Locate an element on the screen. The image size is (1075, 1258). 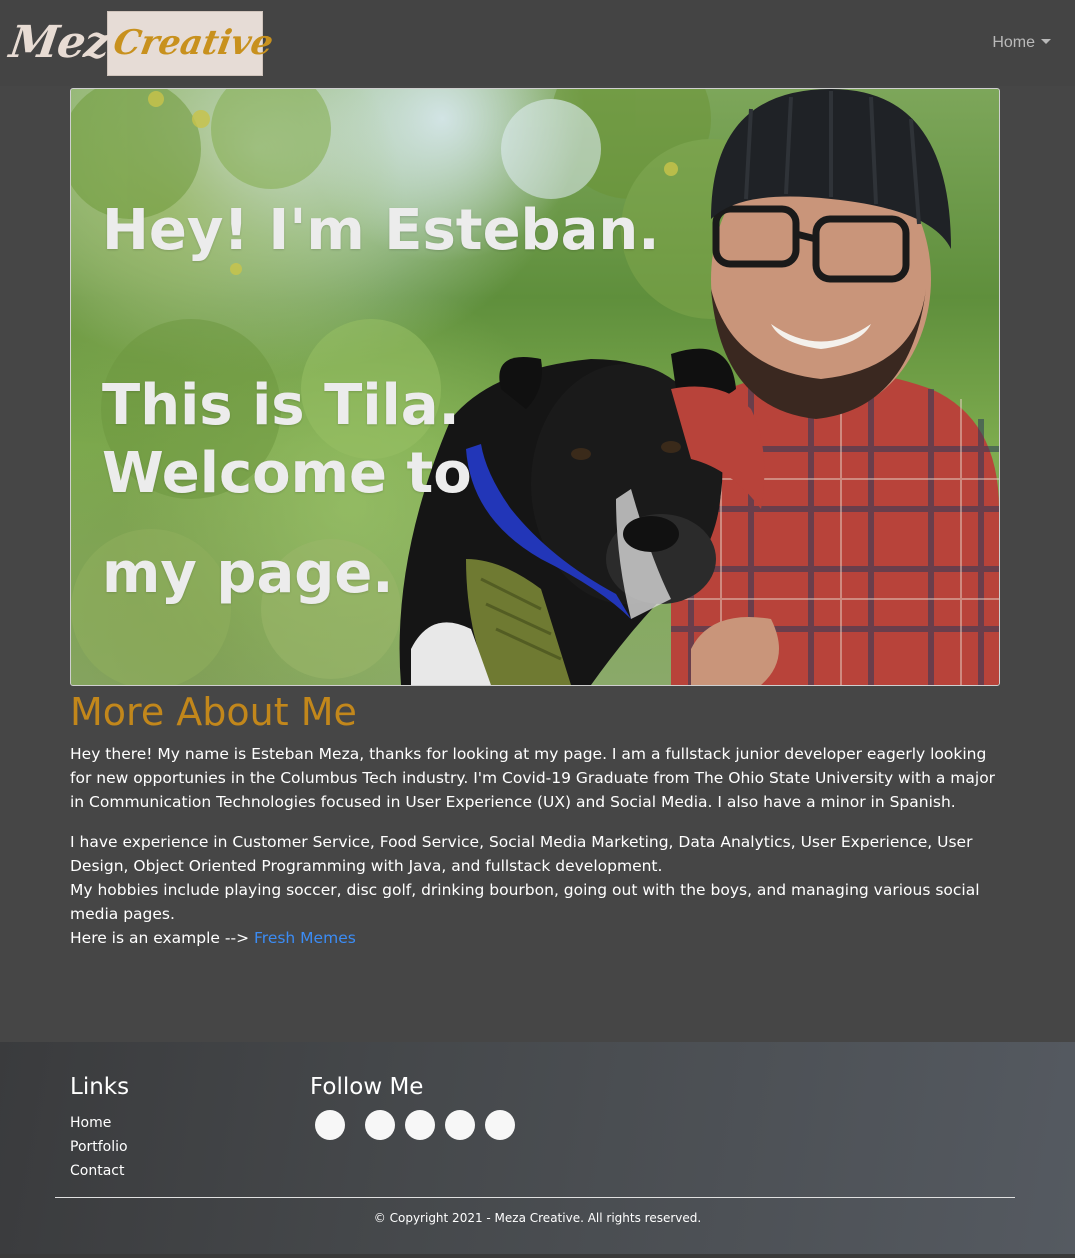
site-logo: Meza Creative is located at coordinates (141, 43).